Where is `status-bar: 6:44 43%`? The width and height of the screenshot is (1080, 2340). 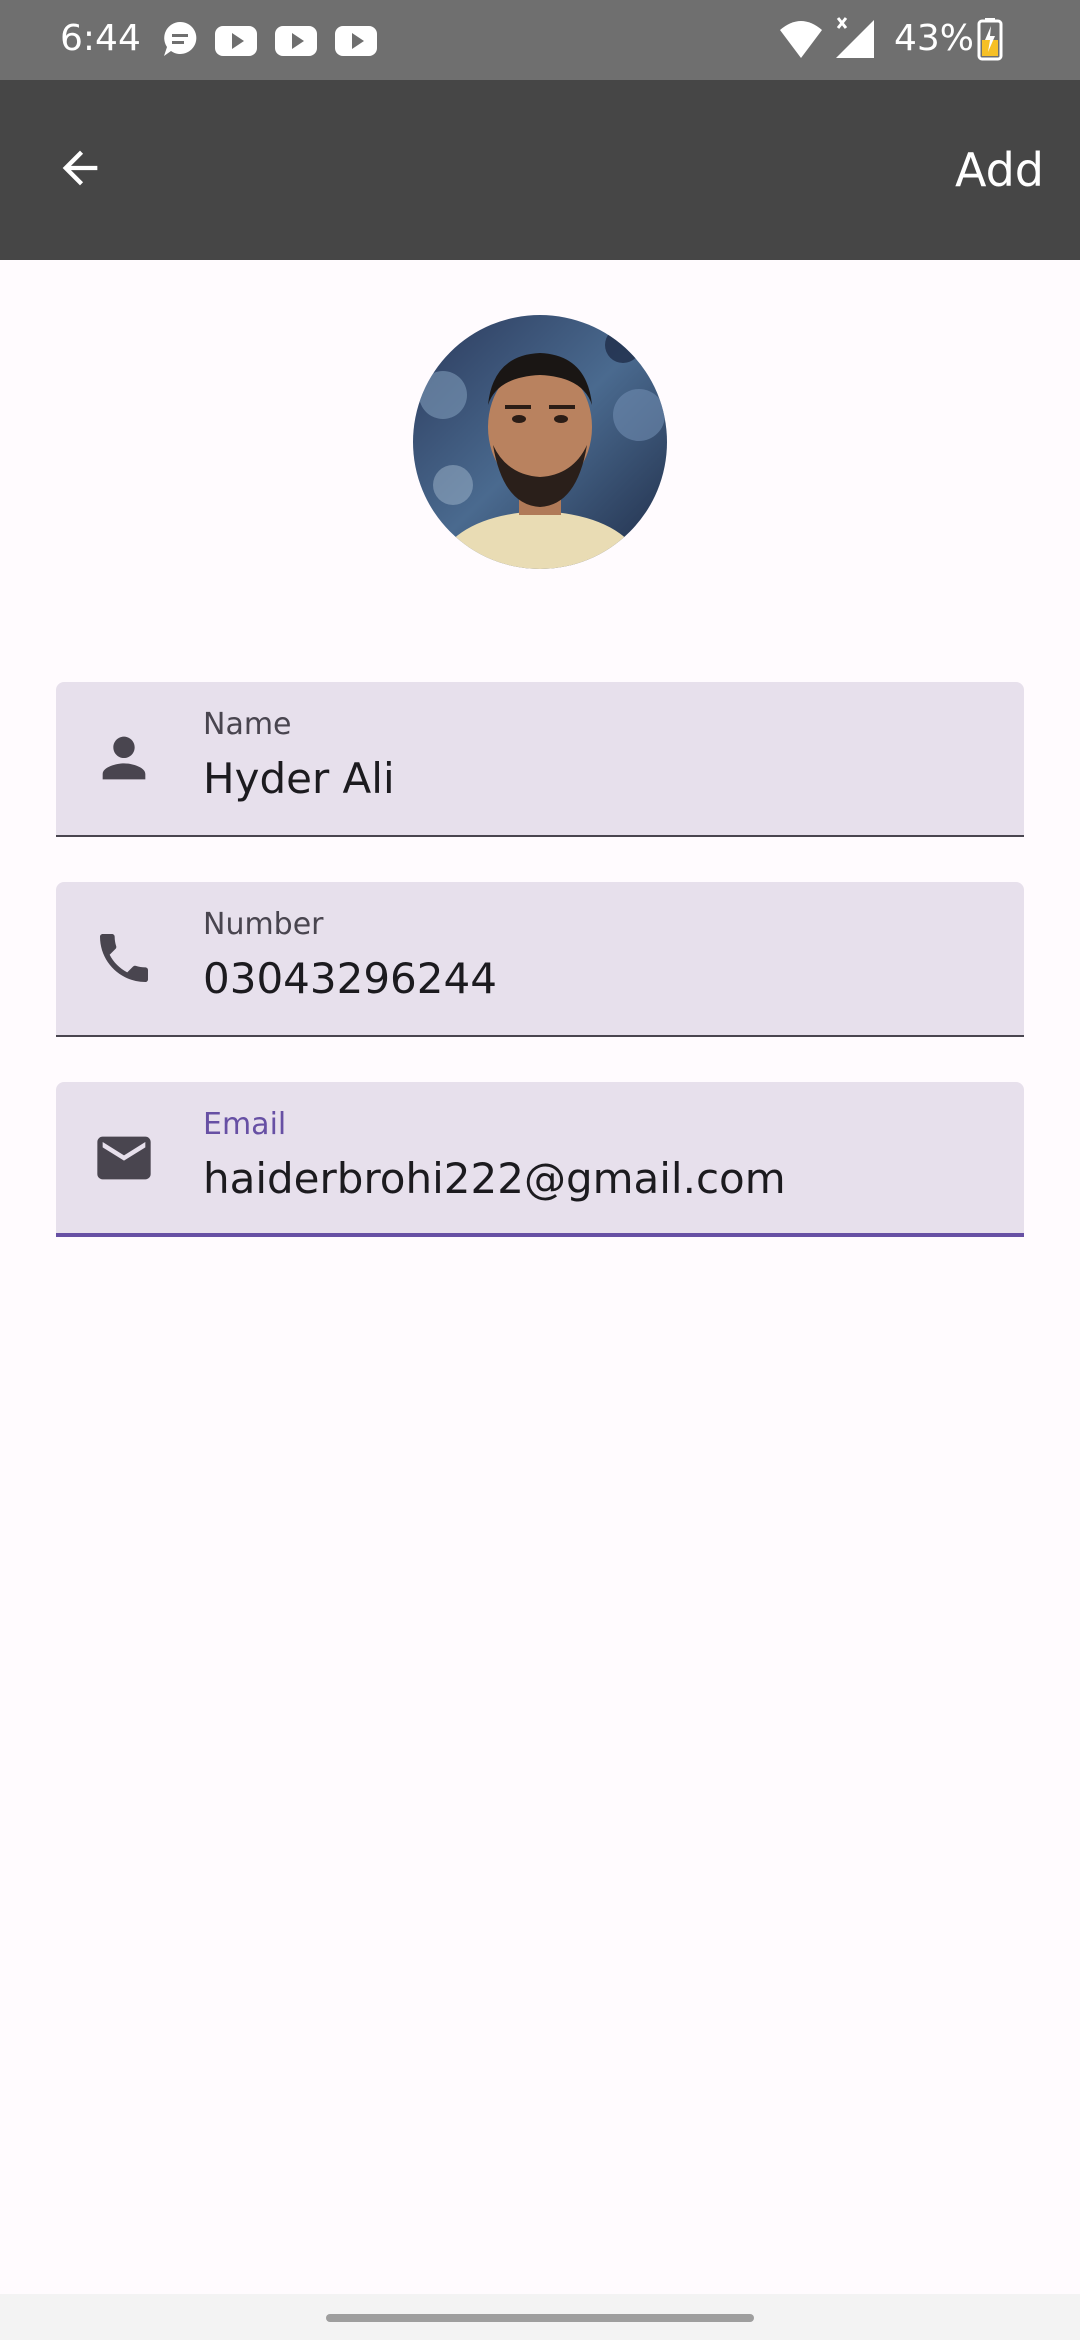
status-bar: 6:44 43% is located at coordinates (540, 40).